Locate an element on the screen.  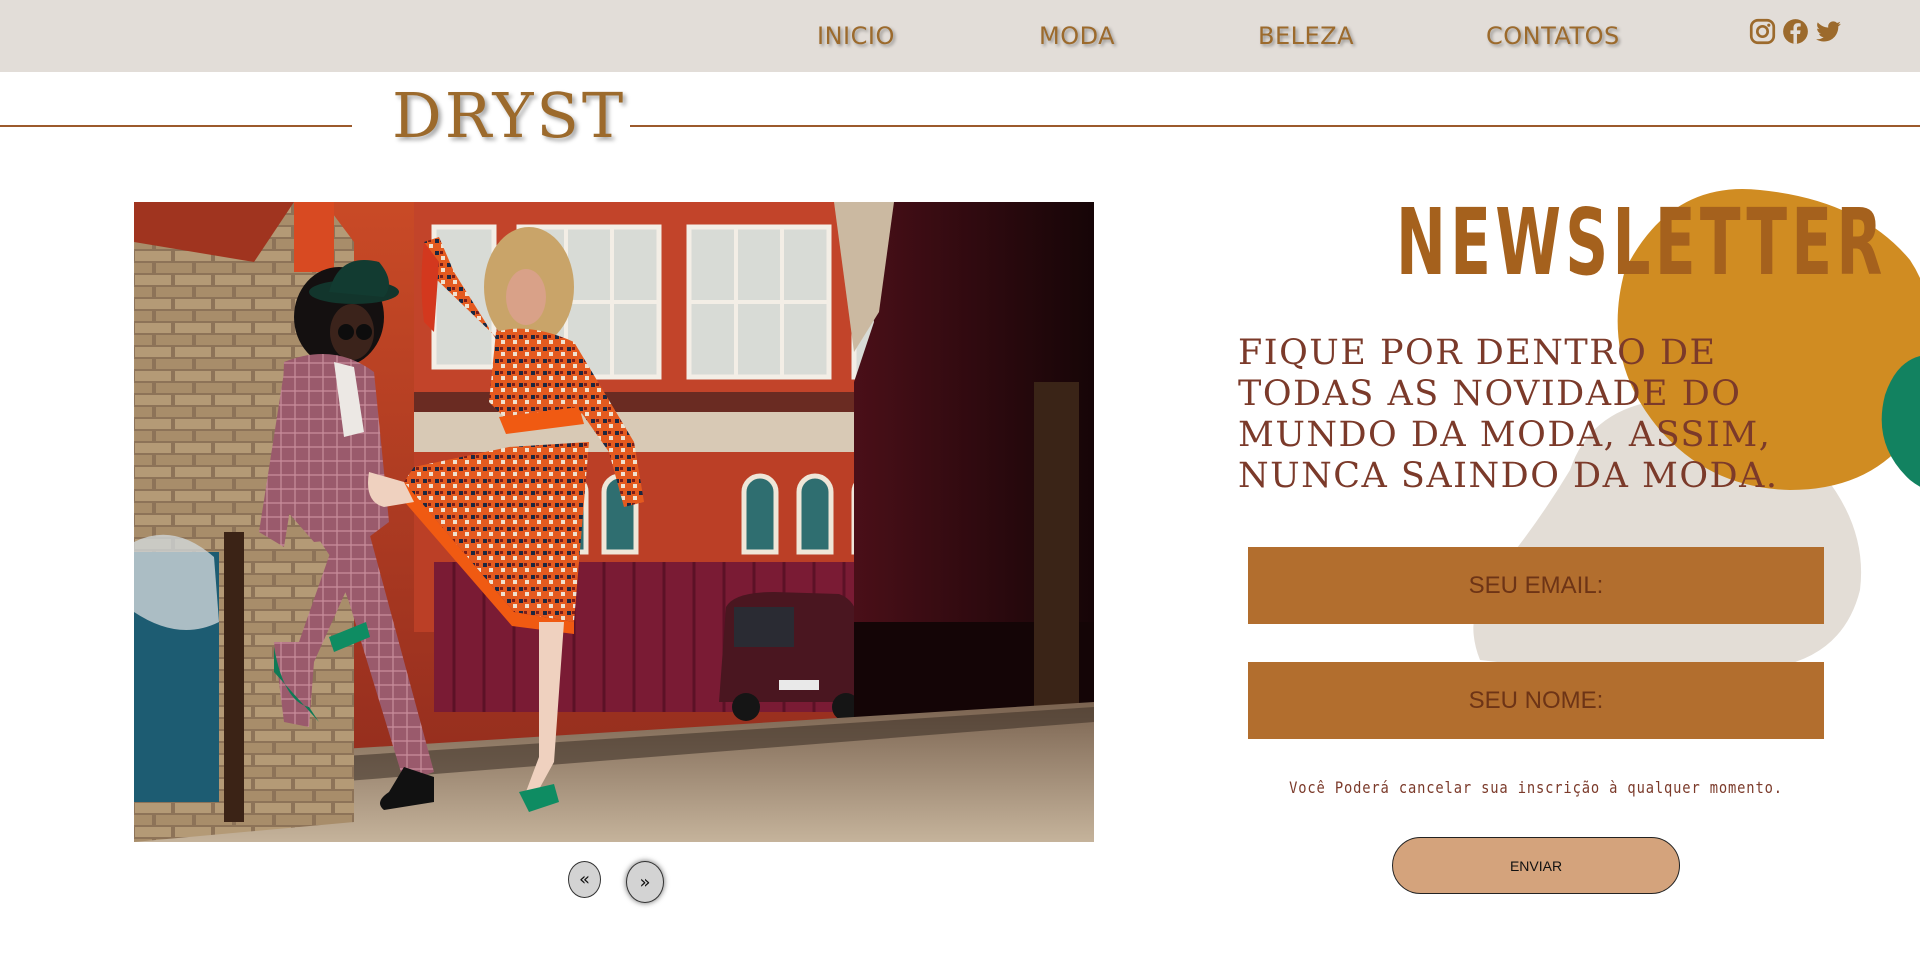
carousel-next-button: » is located at coordinates (645, 882).